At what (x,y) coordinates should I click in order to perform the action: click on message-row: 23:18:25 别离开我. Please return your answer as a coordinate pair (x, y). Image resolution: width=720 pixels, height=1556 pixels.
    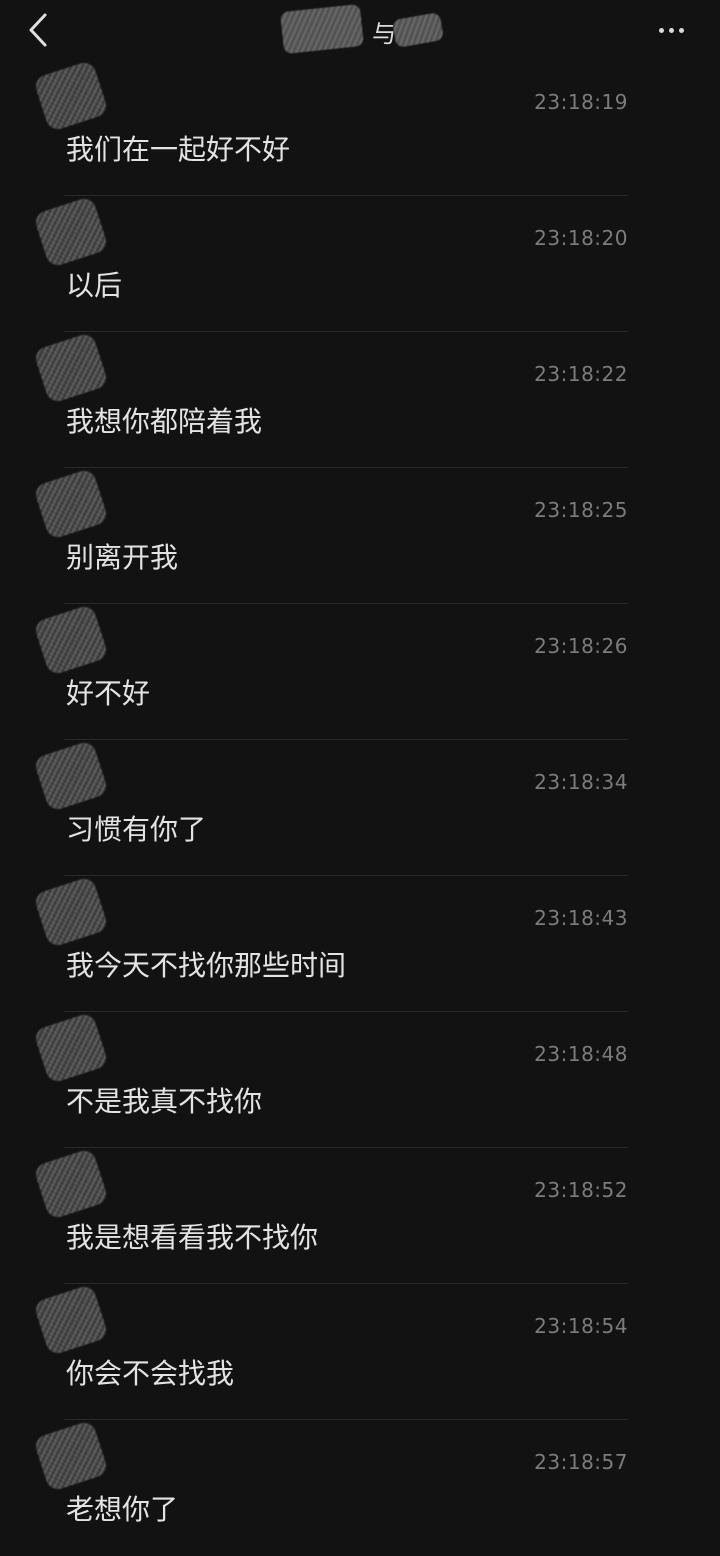
    Looking at the image, I should click on (360, 535).